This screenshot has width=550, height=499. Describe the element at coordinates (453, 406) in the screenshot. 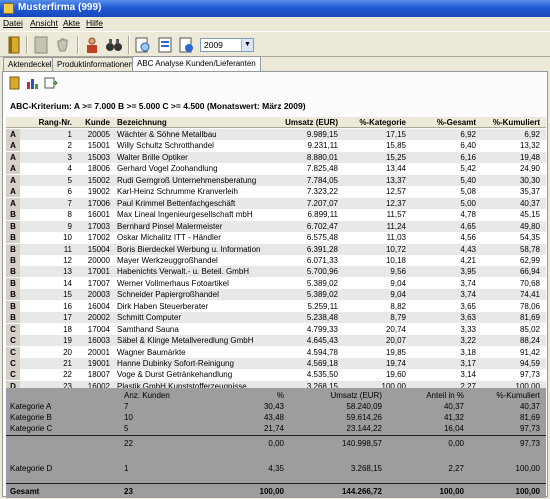

I see `summary-anteil: 40,37` at that location.